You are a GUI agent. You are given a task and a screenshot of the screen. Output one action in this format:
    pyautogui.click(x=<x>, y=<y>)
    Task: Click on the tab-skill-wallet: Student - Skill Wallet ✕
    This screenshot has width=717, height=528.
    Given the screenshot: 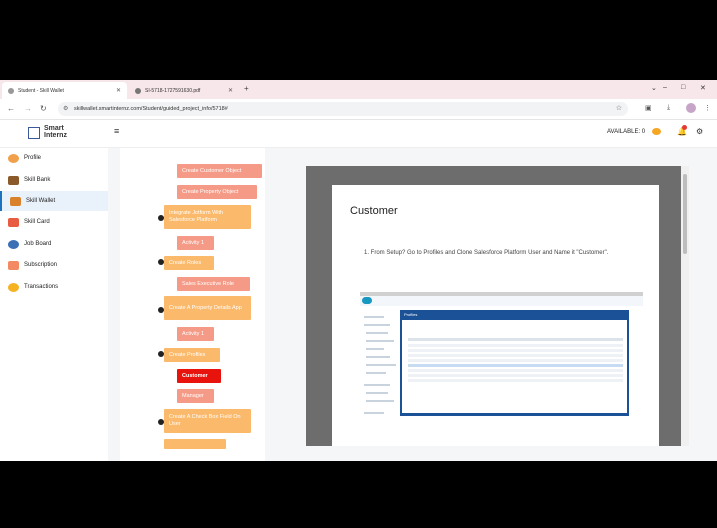 What is the action you would take?
    pyautogui.click(x=64, y=90)
    